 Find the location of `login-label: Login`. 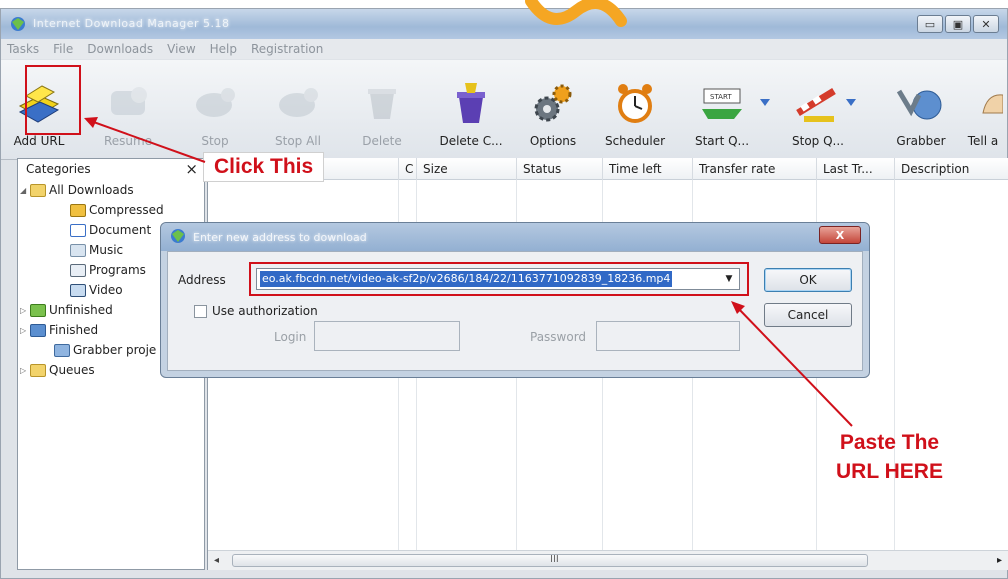

login-label: Login is located at coordinates (290, 337).